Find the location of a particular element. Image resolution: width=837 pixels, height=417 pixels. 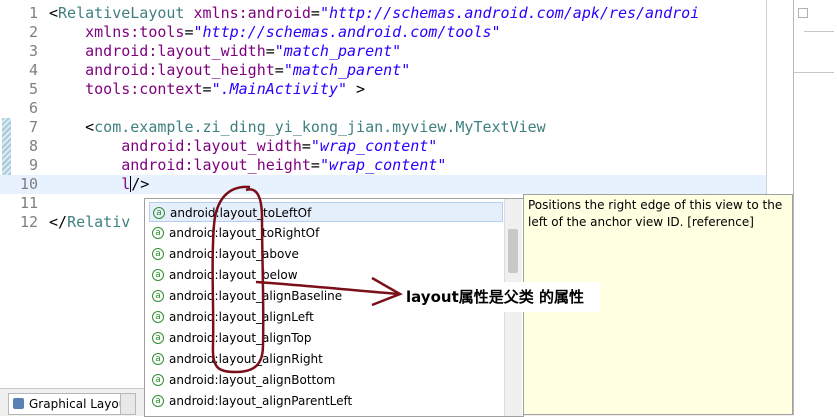

annotation-text: layout属性是父类 的属性 is located at coordinates (502, 297).